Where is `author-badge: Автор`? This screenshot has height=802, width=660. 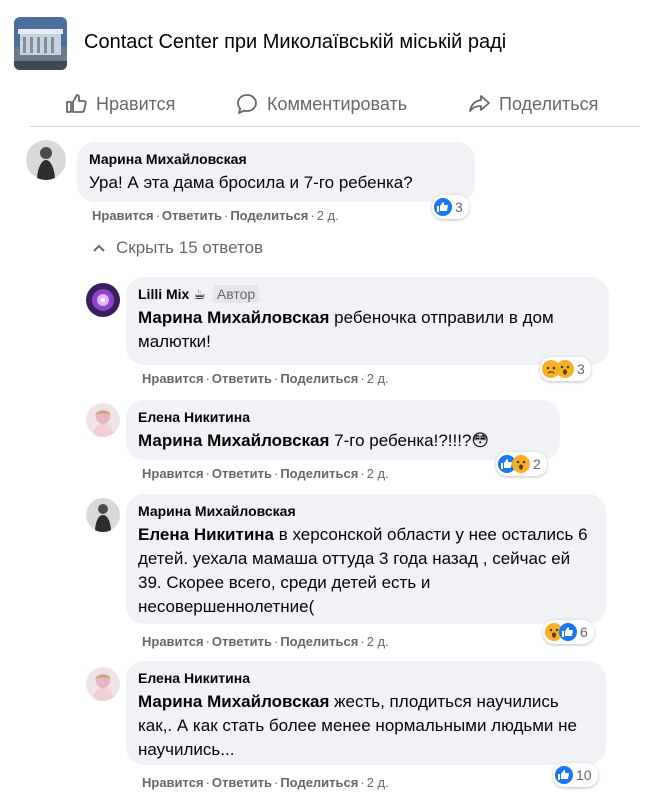
author-badge: Автор is located at coordinates (236, 294).